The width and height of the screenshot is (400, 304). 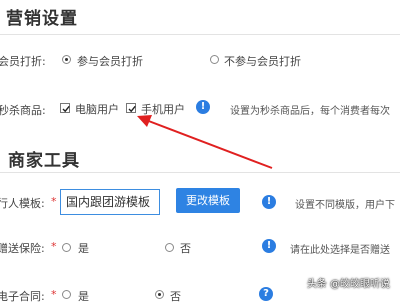 I want to click on annotation-arrow, so click(x=205, y=142).